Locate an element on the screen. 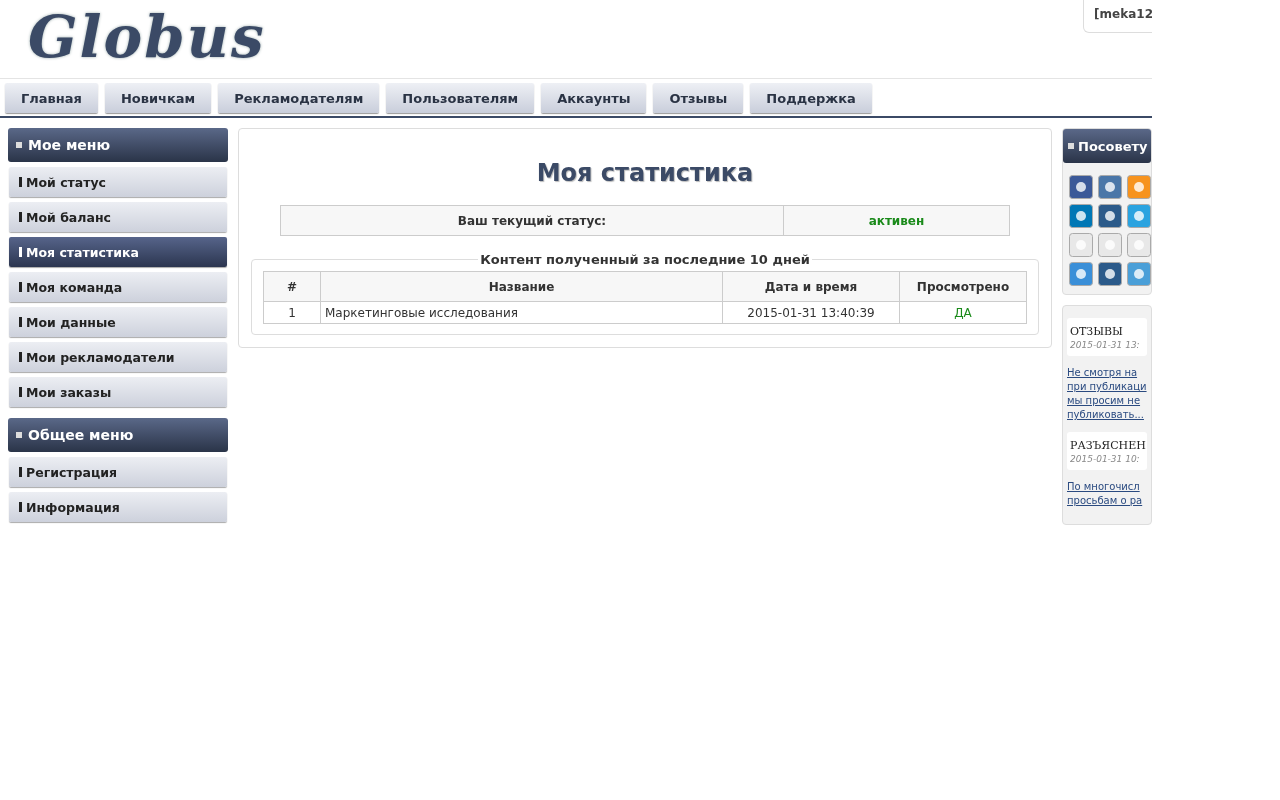  menu-item: Мои заказы is located at coordinates (118, 392).